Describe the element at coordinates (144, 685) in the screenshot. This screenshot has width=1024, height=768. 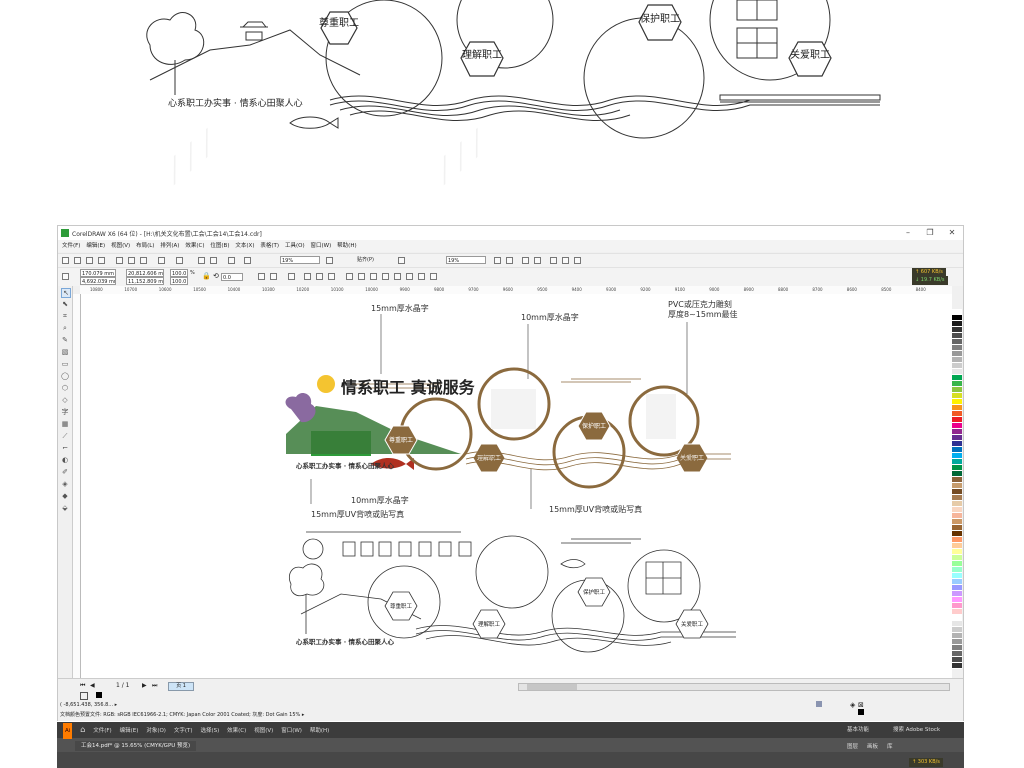
I see `next-page-icon: ▶` at that location.